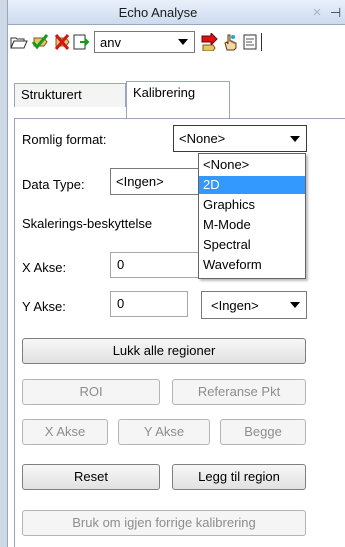  What do you see at coordinates (335, 12) in the screenshot?
I see `pin-icon: ⊣` at bounding box center [335, 12].